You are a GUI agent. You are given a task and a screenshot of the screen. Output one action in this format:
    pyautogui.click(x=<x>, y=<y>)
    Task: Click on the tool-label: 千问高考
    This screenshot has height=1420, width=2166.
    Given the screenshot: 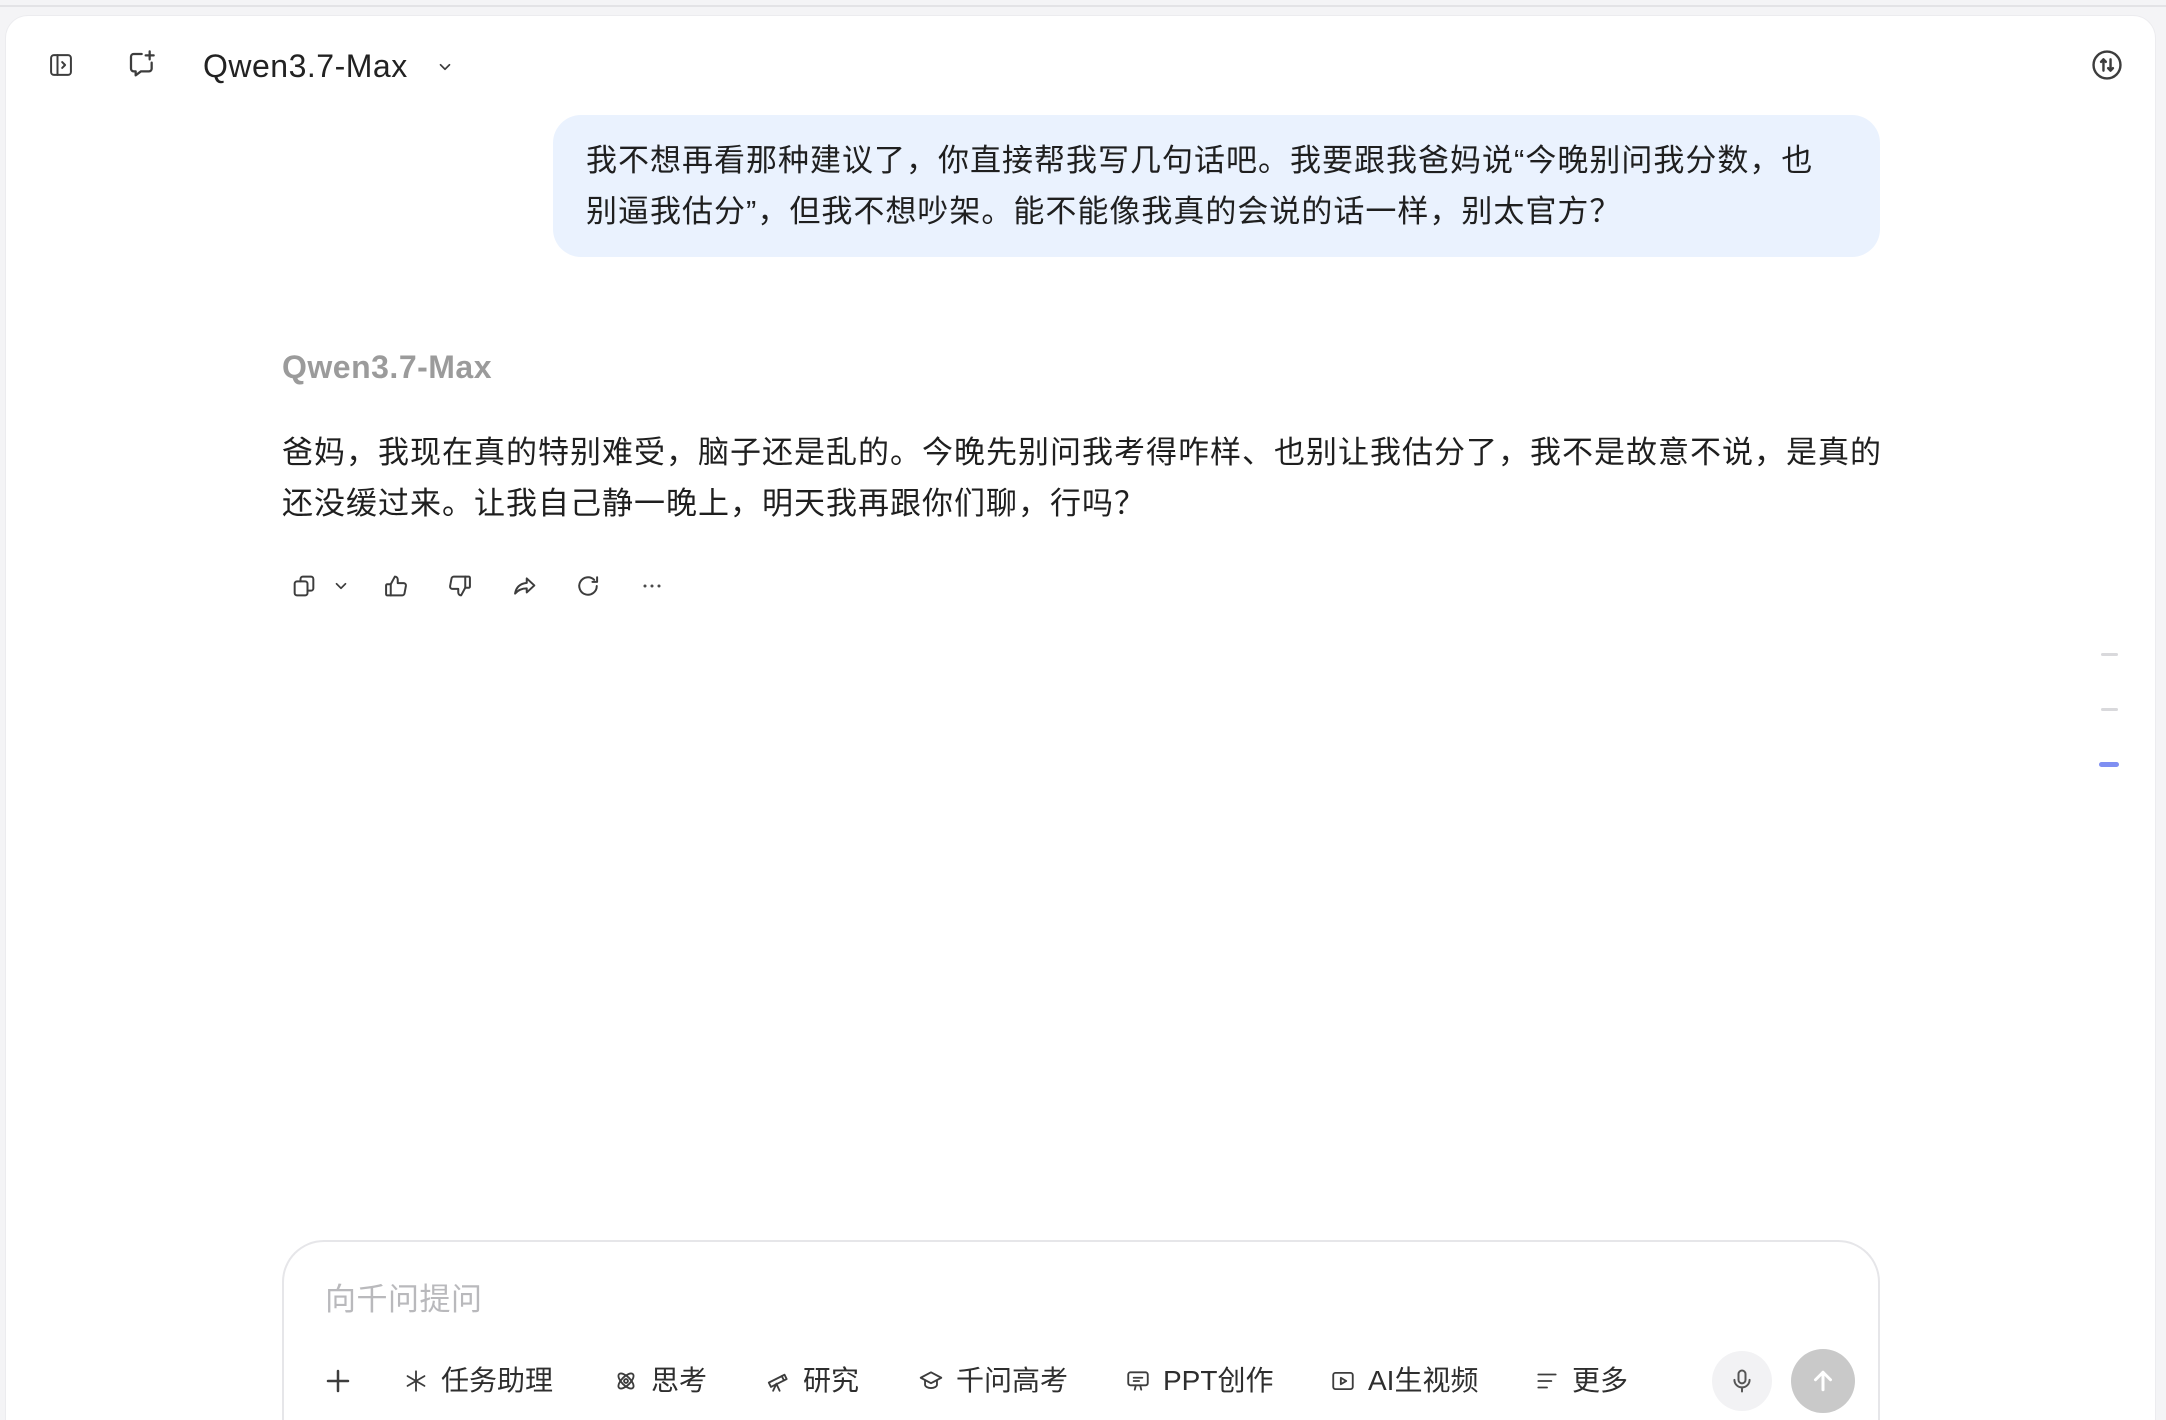 What is the action you would take?
    pyautogui.click(x=1012, y=1380)
    